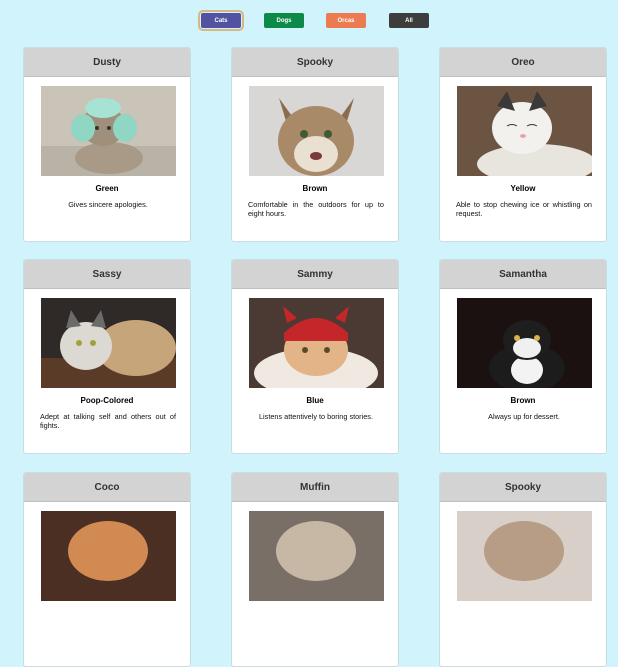  I want to click on pet-description: Listens attentively to boring stories., so click(316, 416).